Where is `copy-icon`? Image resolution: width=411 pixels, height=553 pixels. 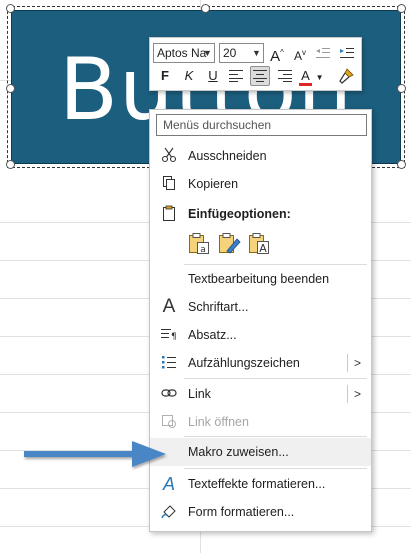 copy-icon is located at coordinates (169, 184).